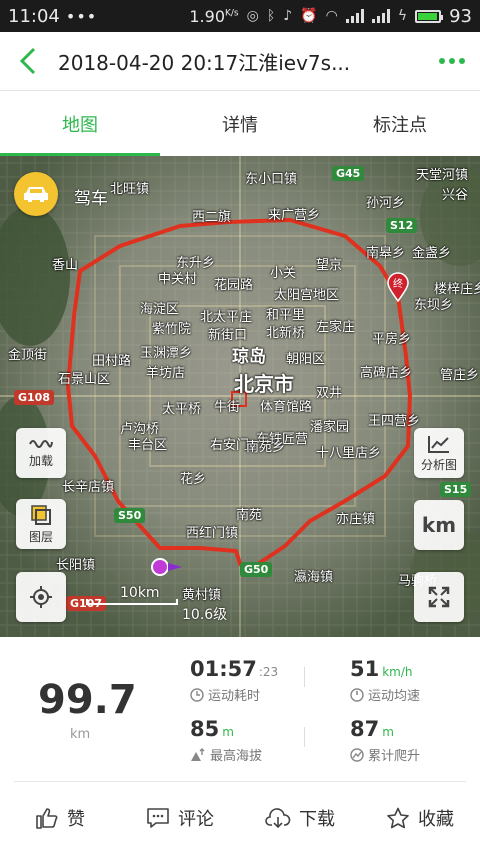 The image size is (480, 853). What do you see at coordinates (394, 421) in the screenshot?
I see `place-label: 王四营乡` at bounding box center [394, 421].